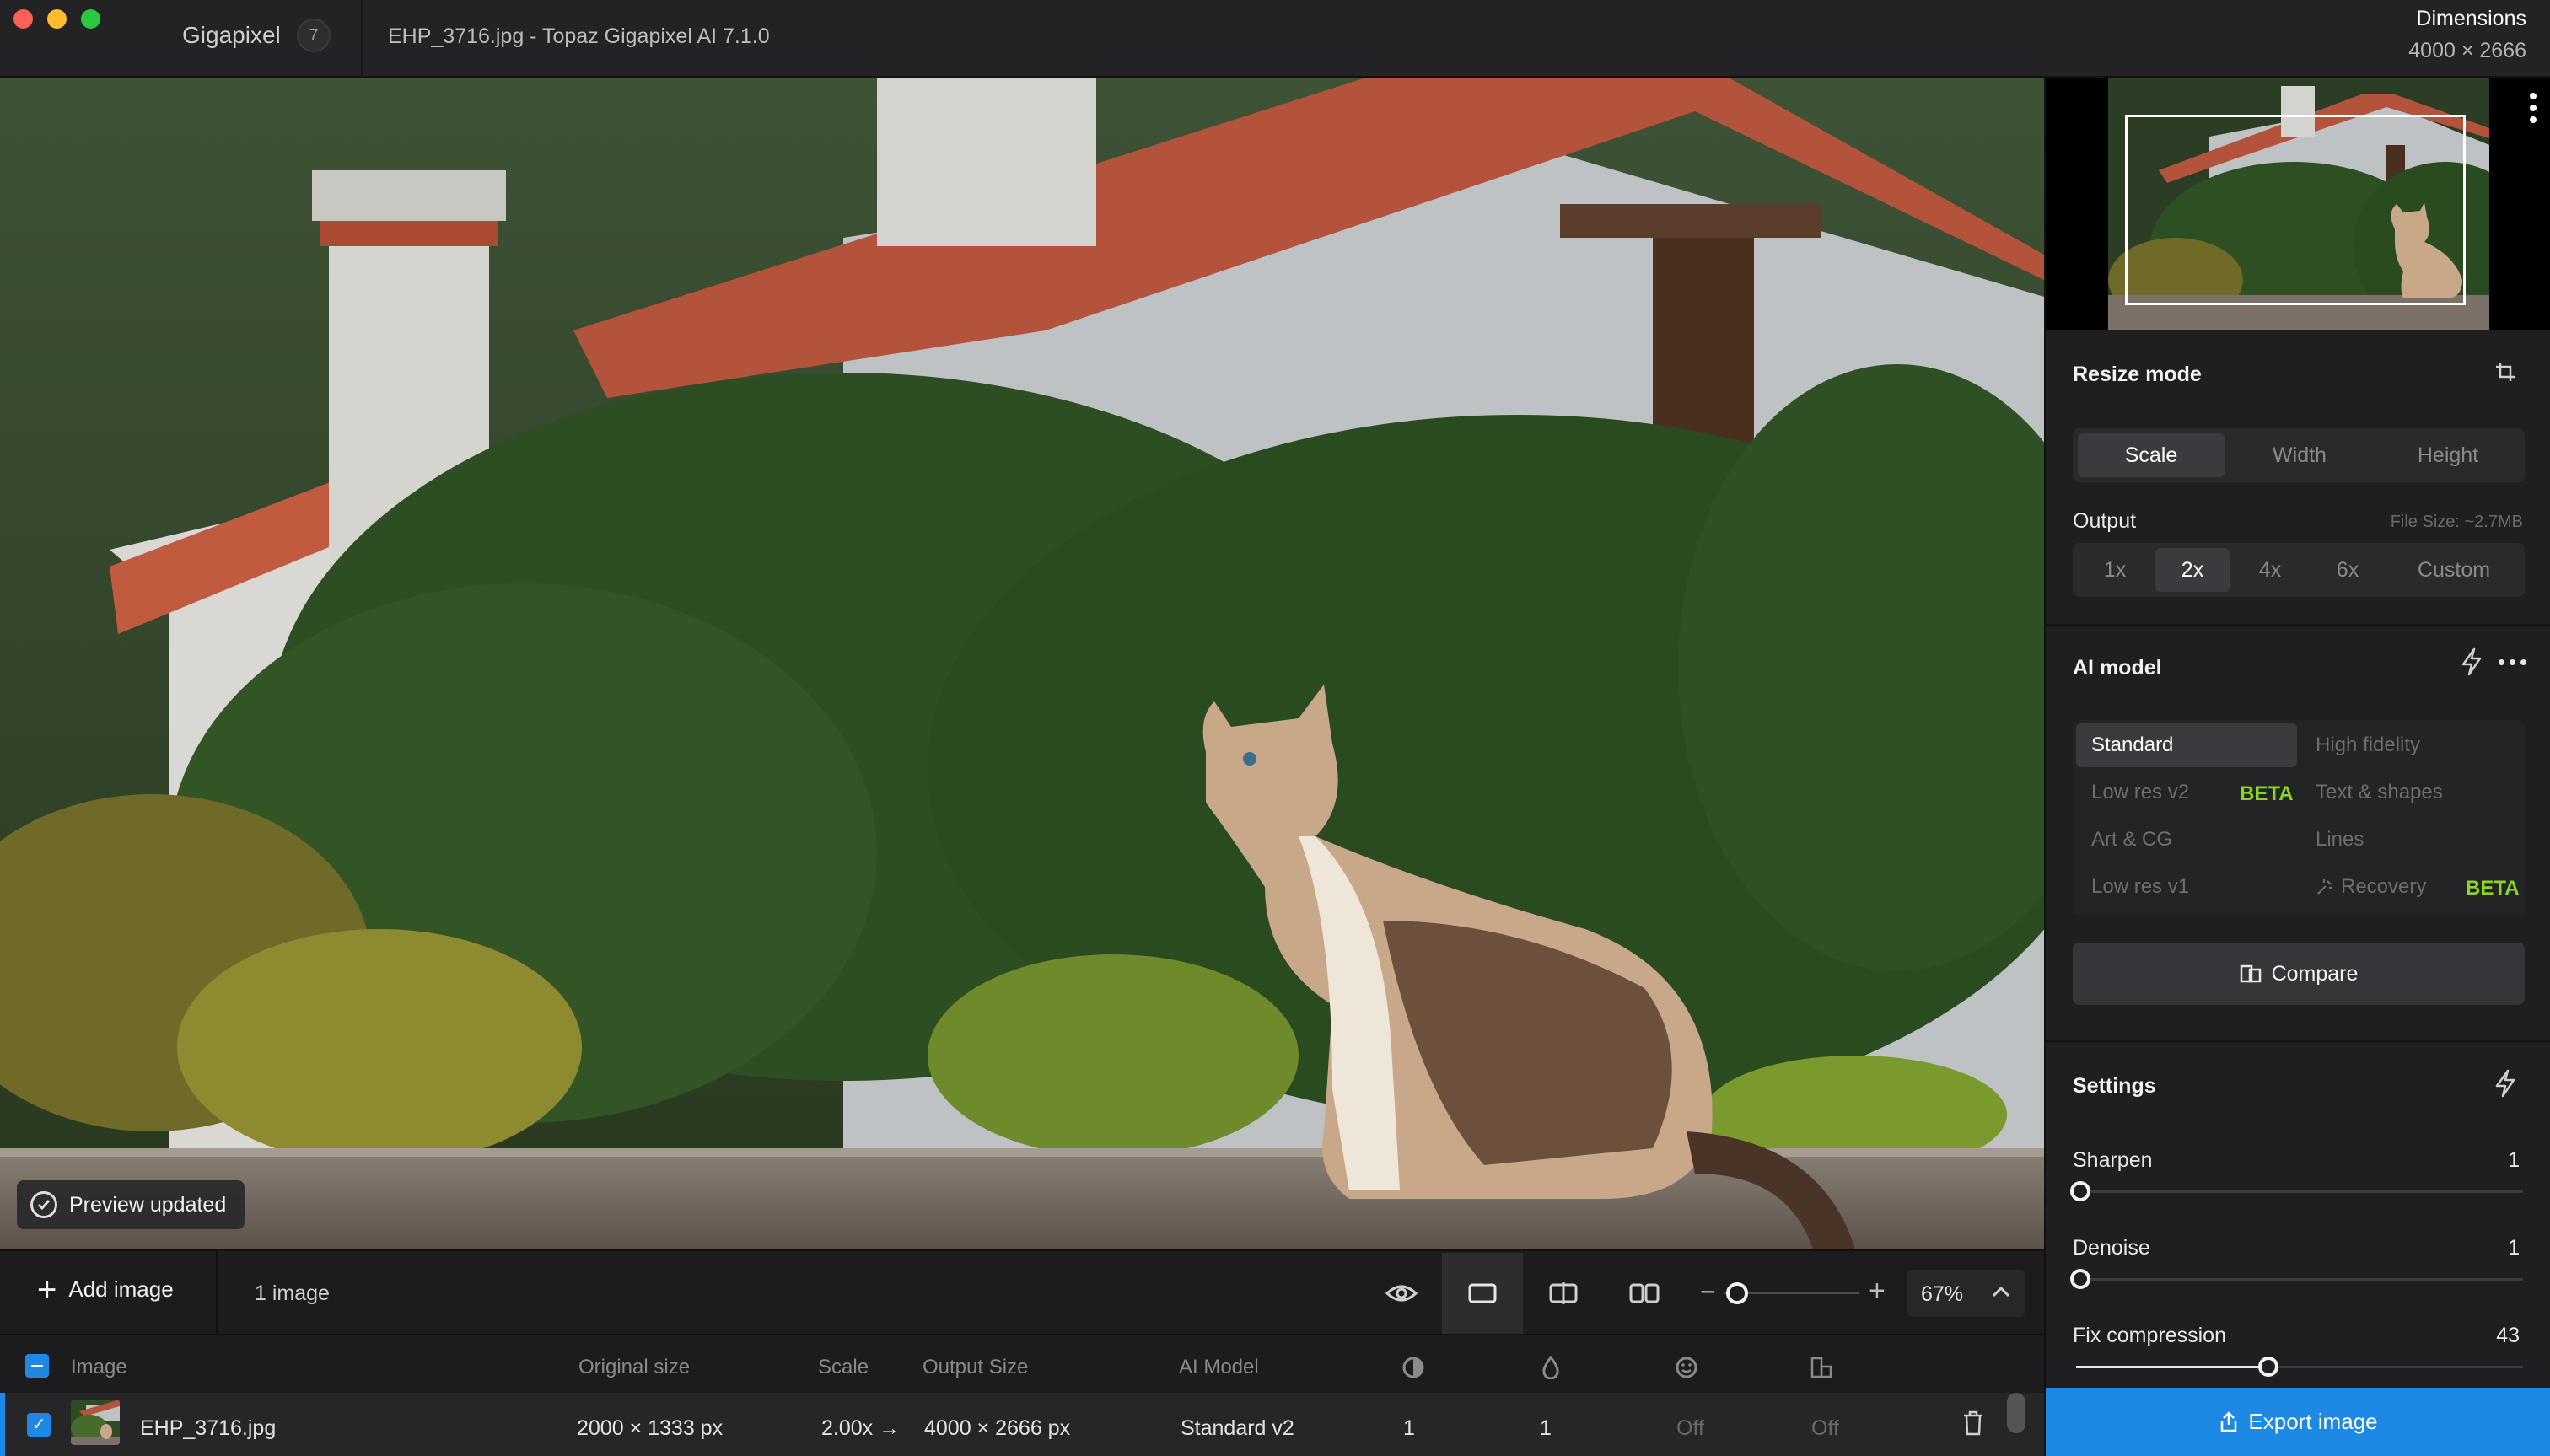 This screenshot has height=1456, width=2550. Describe the element at coordinates (2471, 18) in the screenshot. I see `dimensions-label: Dimensions` at that location.